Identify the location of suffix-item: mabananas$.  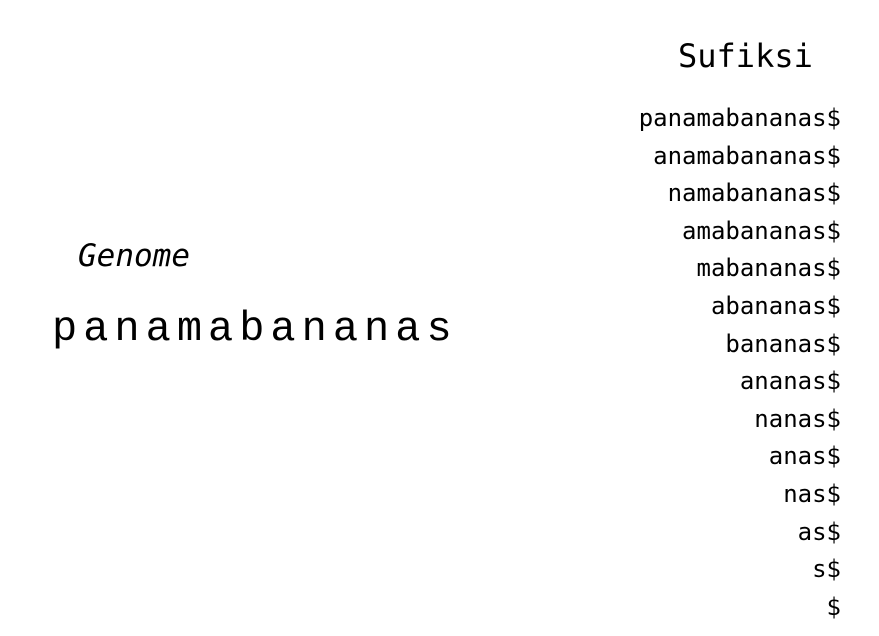
(769, 268).